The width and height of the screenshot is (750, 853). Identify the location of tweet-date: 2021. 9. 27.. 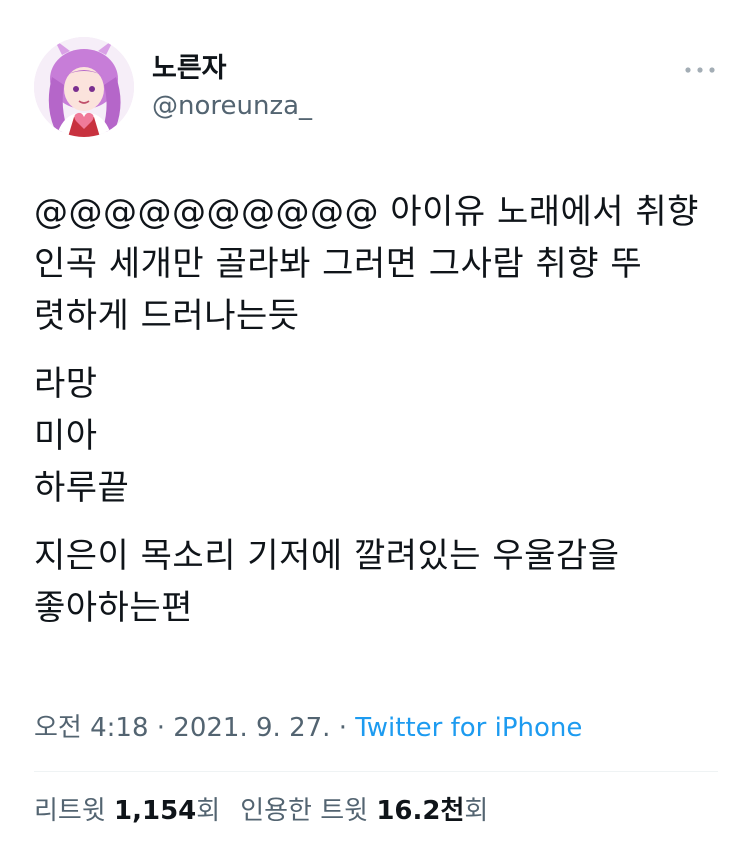
(251, 728).